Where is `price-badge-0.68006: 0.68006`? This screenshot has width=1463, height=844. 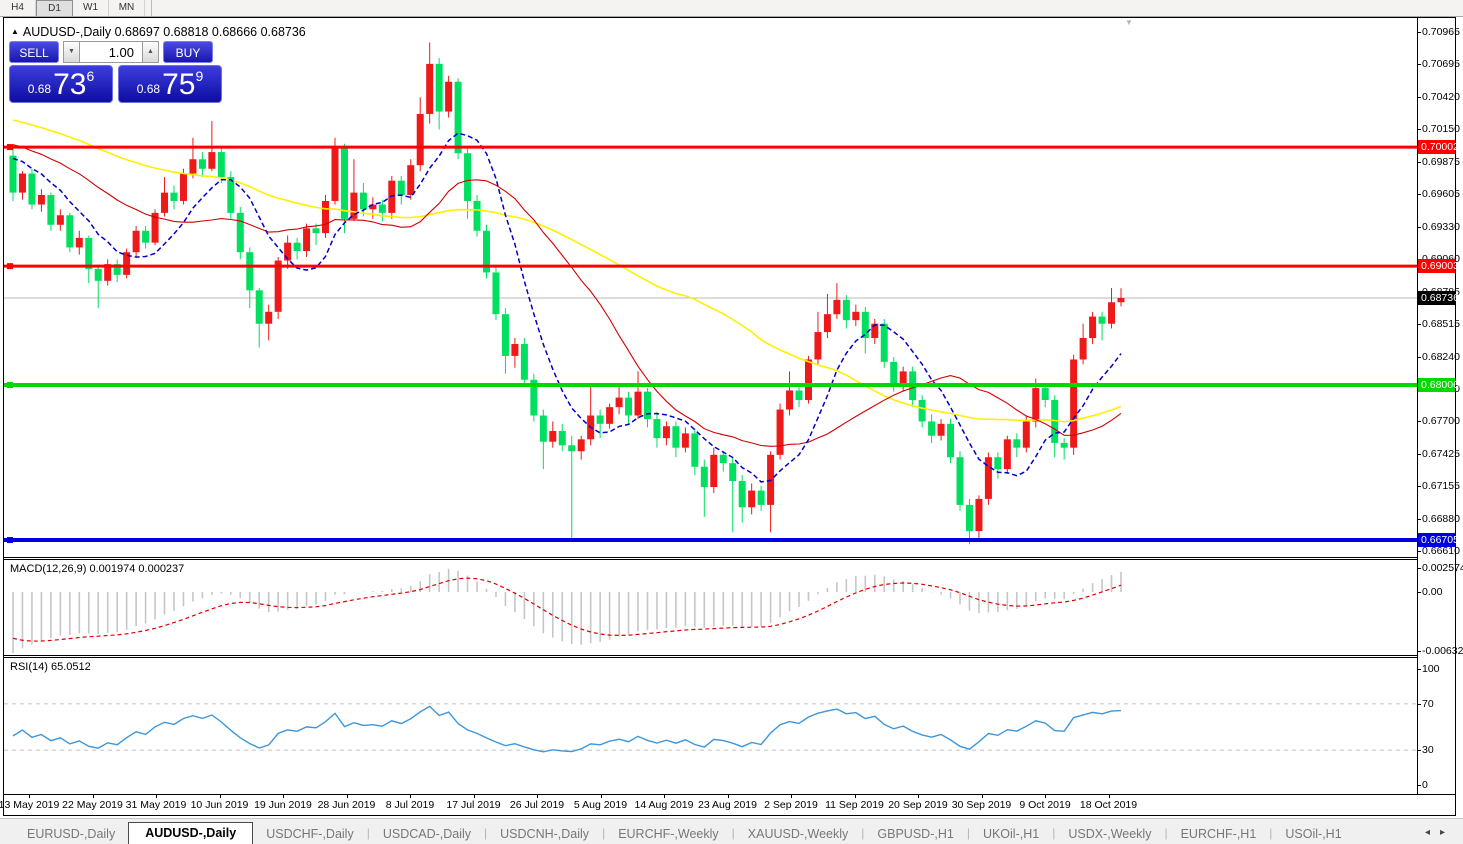 price-badge-0.68006: 0.68006 is located at coordinates (1438, 385).